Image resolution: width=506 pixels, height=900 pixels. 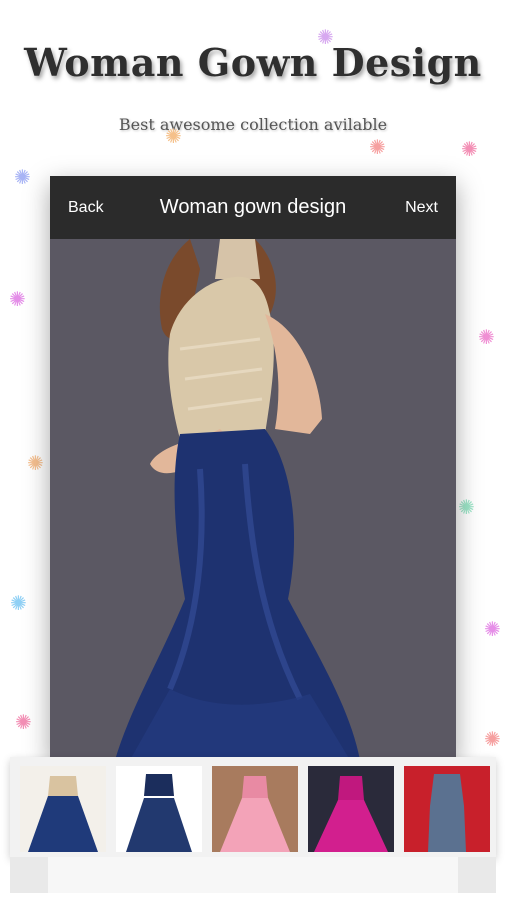 I want to click on shelf-face, so click(x=253, y=875).